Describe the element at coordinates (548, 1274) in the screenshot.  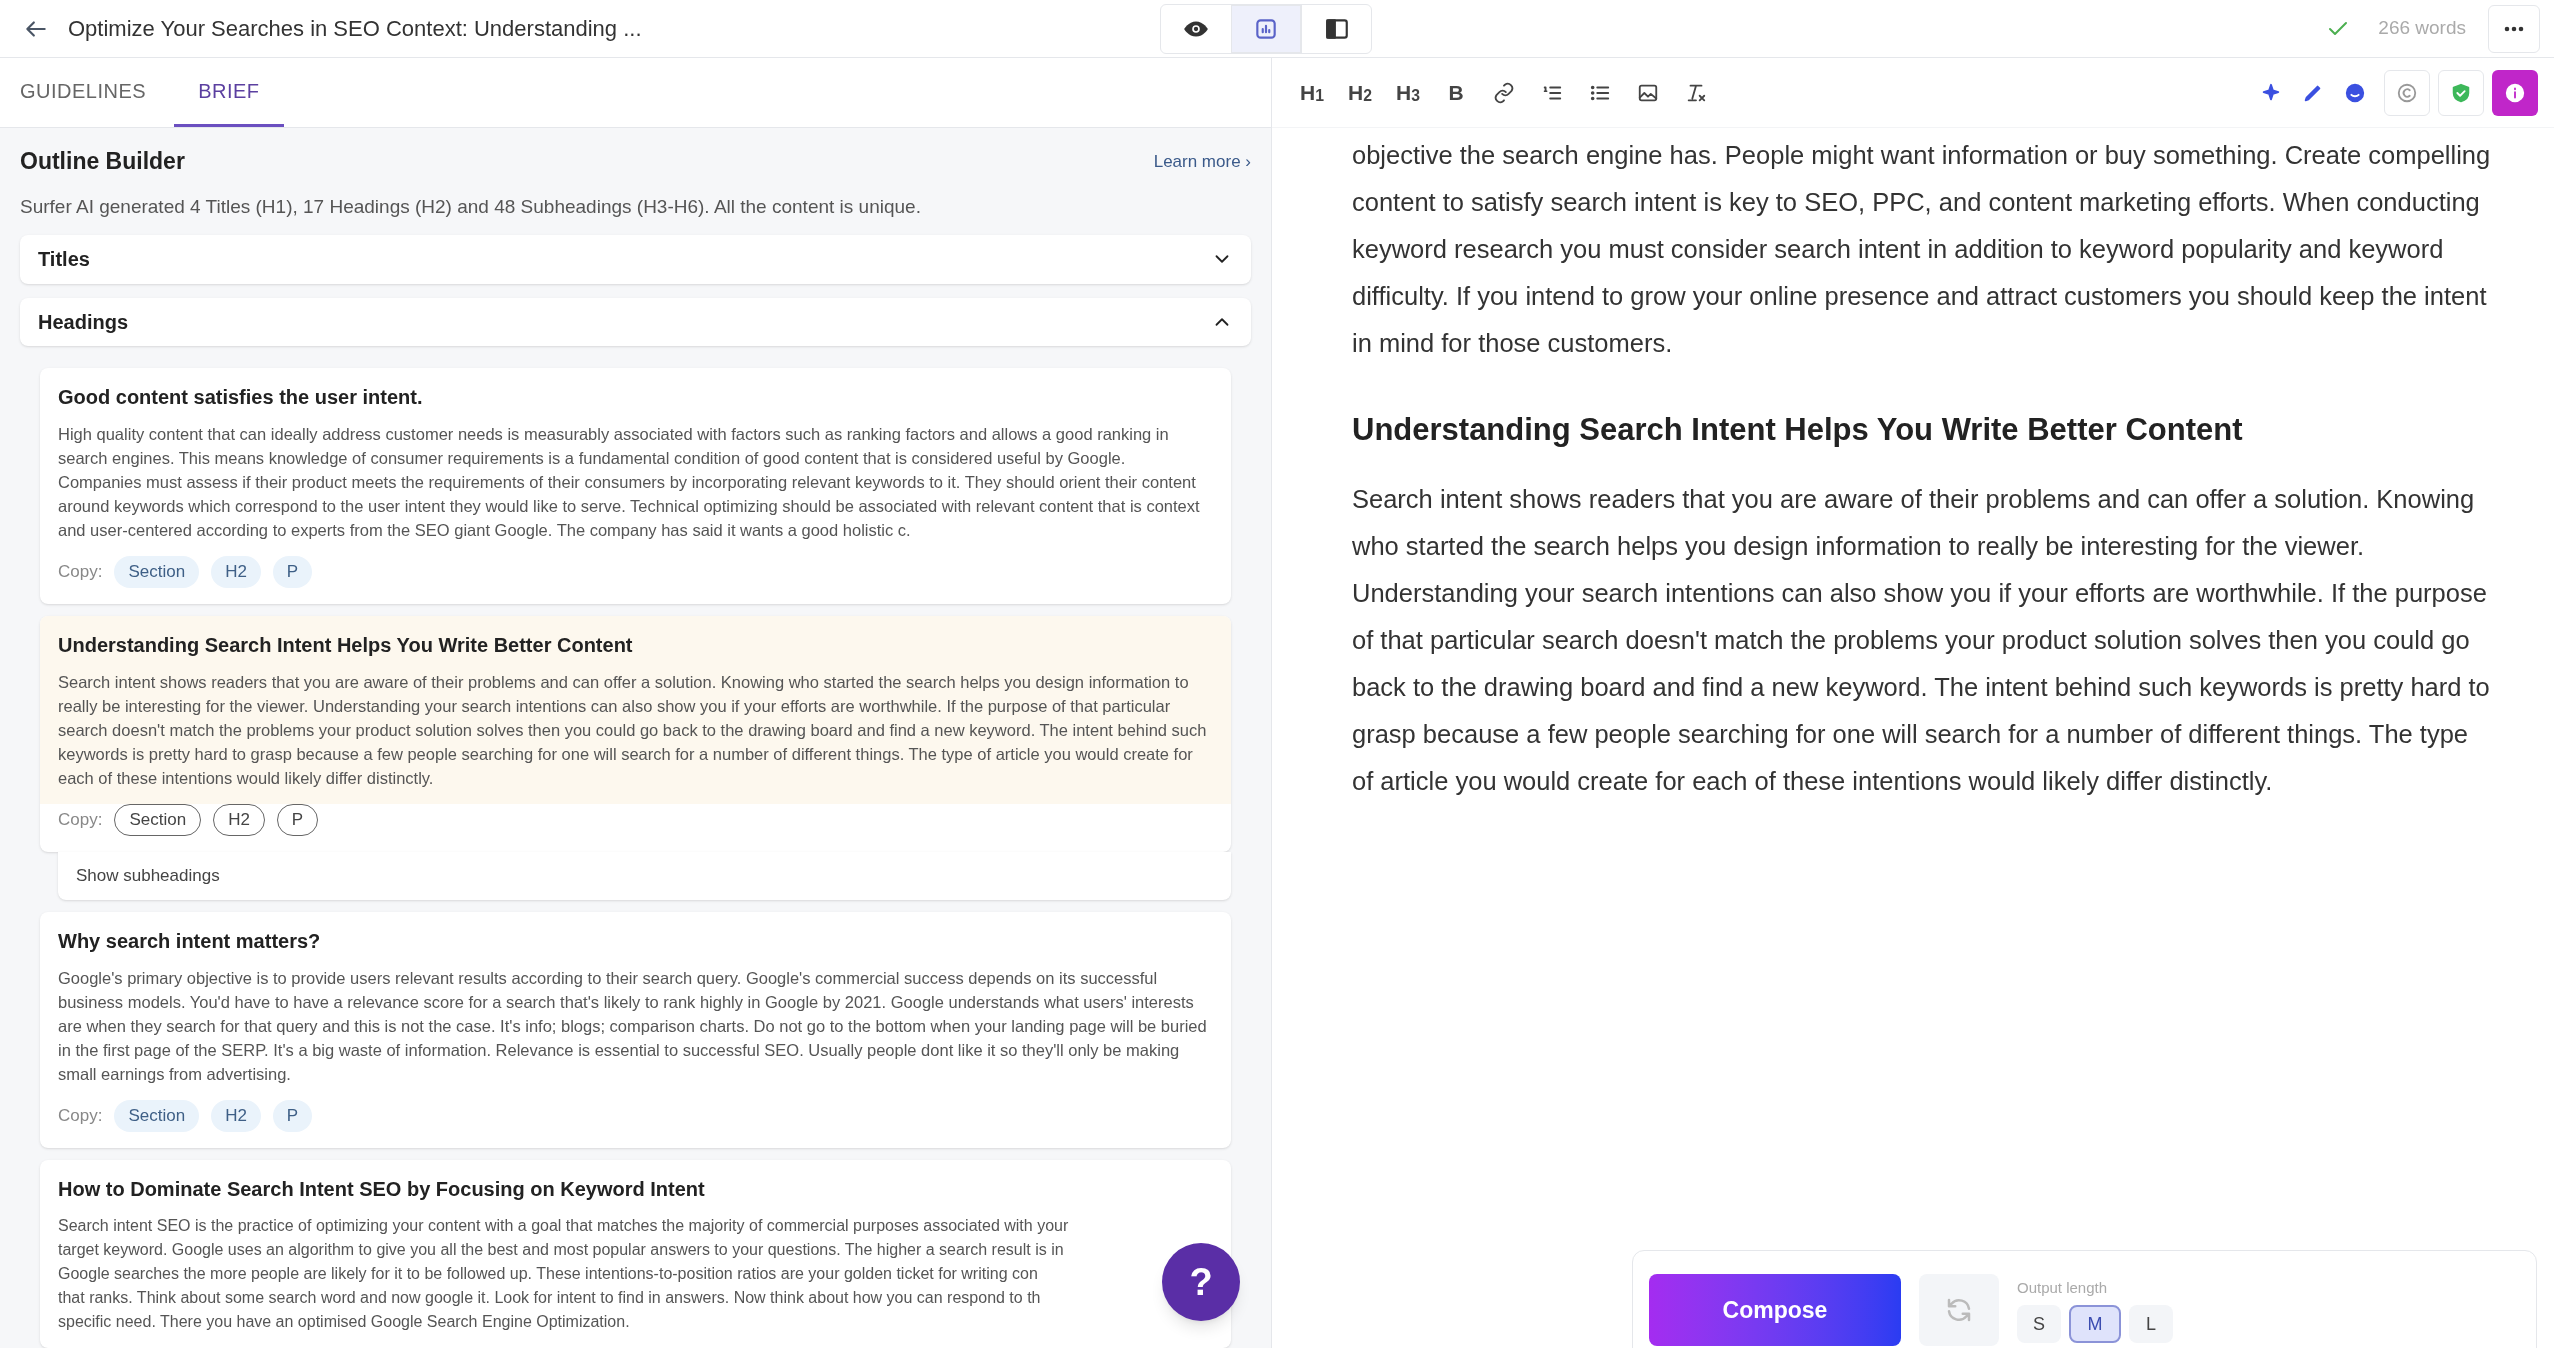
I see `heading-text-line: Google searches the more people are likely for it to be followed up. These intentions-to-position ratios are your golden ticket for writing con` at that location.